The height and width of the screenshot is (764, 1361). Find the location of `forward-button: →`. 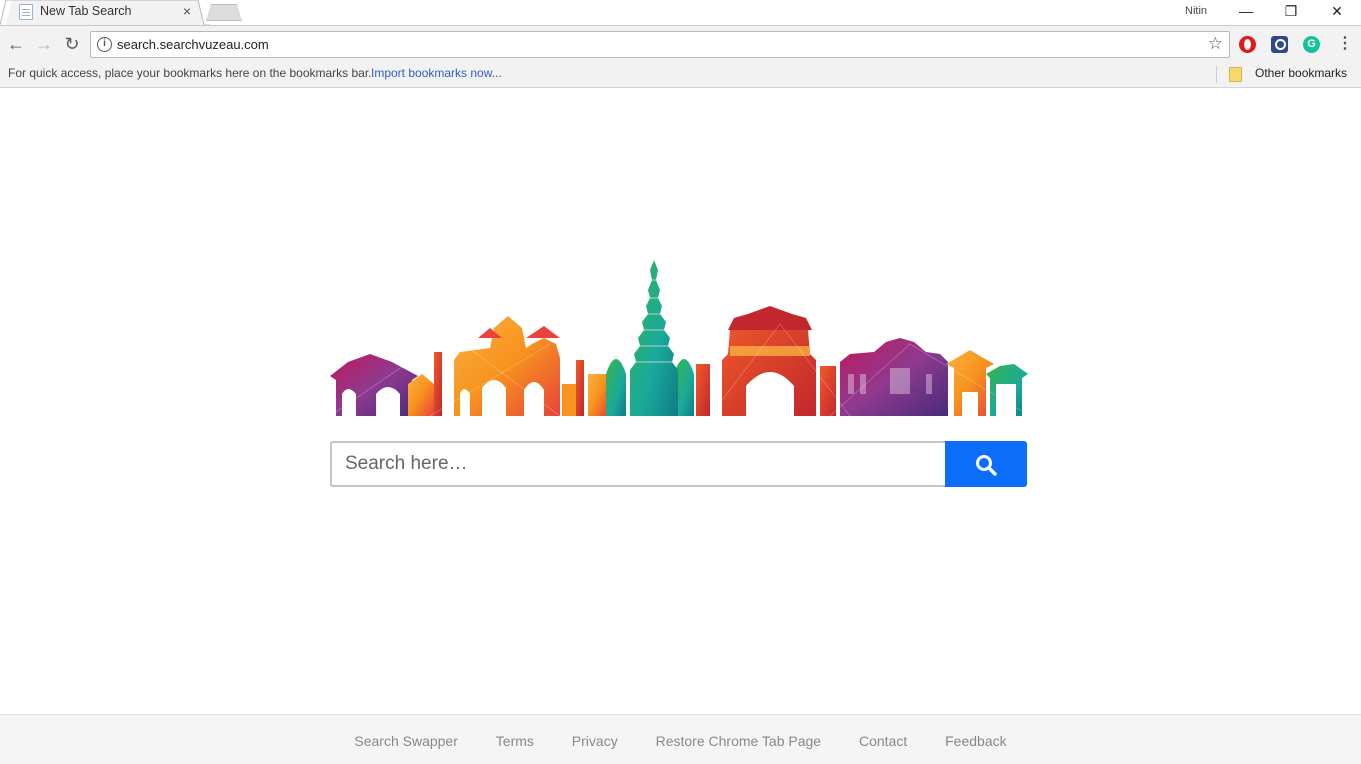

forward-button: → is located at coordinates (44, 44).